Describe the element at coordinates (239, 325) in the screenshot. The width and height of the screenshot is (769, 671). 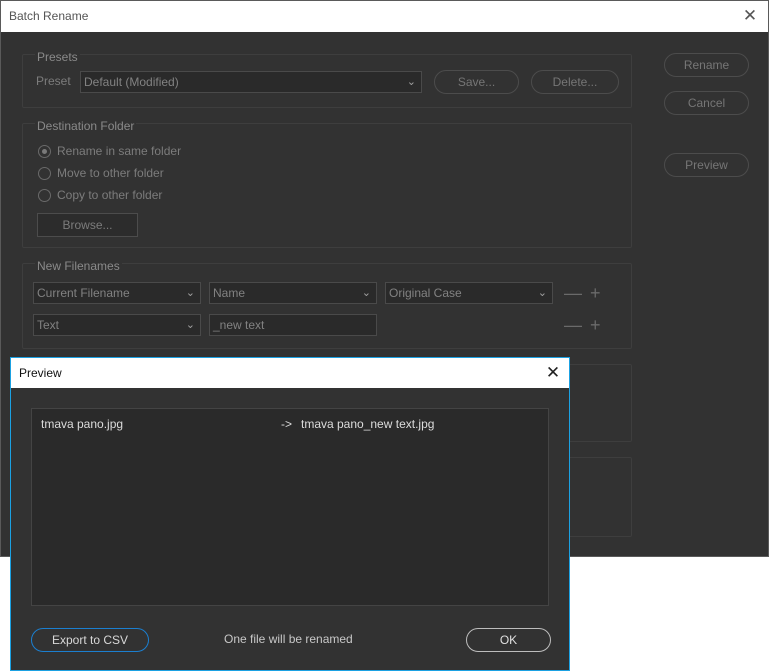
I see `text-input-value: _new text` at that location.